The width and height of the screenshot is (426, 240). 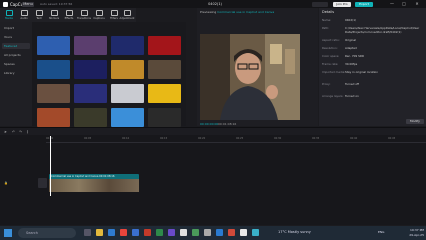 What do you see at coordinates (183, 232) in the screenshot?
I see `capcut-taskbar-icon` at bounding box center [183, 232].